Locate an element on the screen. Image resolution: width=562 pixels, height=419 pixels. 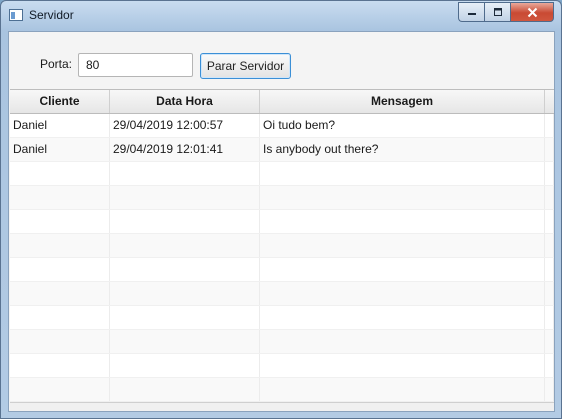
server-controls: Porta: Parar Servidor is located at coordinates (281, 60).